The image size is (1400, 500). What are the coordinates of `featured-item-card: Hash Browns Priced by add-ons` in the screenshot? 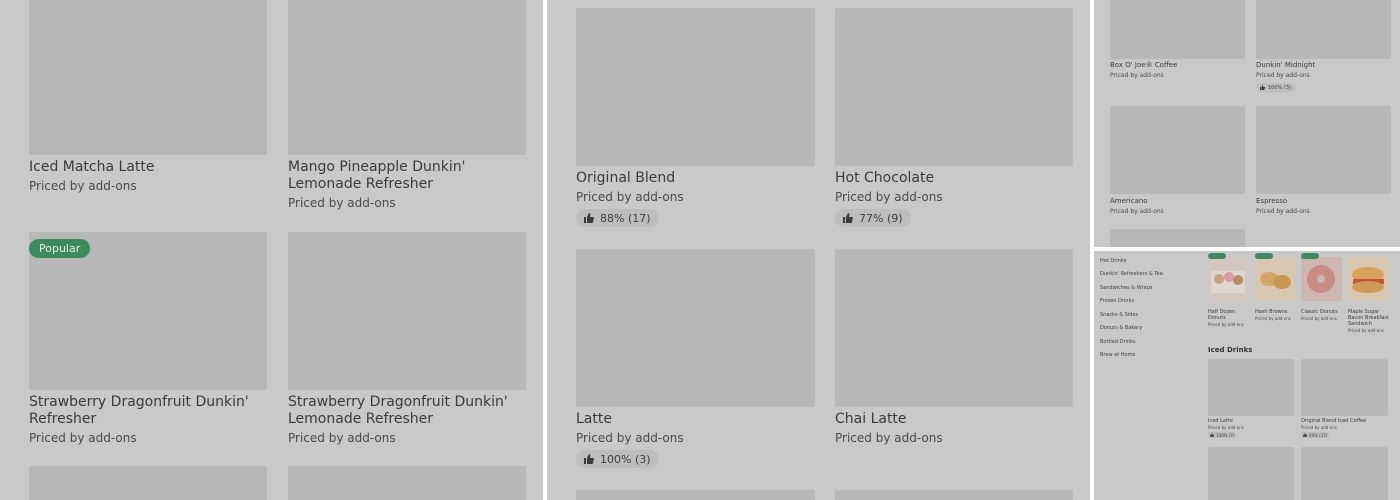 It's located at (1275, 293).